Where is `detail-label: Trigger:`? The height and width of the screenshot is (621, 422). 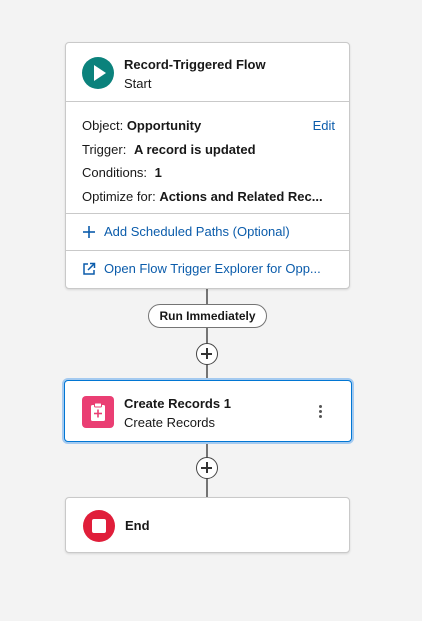
detail-label: Trigger: is located at coordinates (104, 149).